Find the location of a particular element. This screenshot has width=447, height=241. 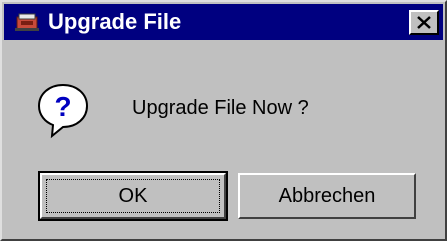

question-icon: ? is located at coordinates (63, 111).